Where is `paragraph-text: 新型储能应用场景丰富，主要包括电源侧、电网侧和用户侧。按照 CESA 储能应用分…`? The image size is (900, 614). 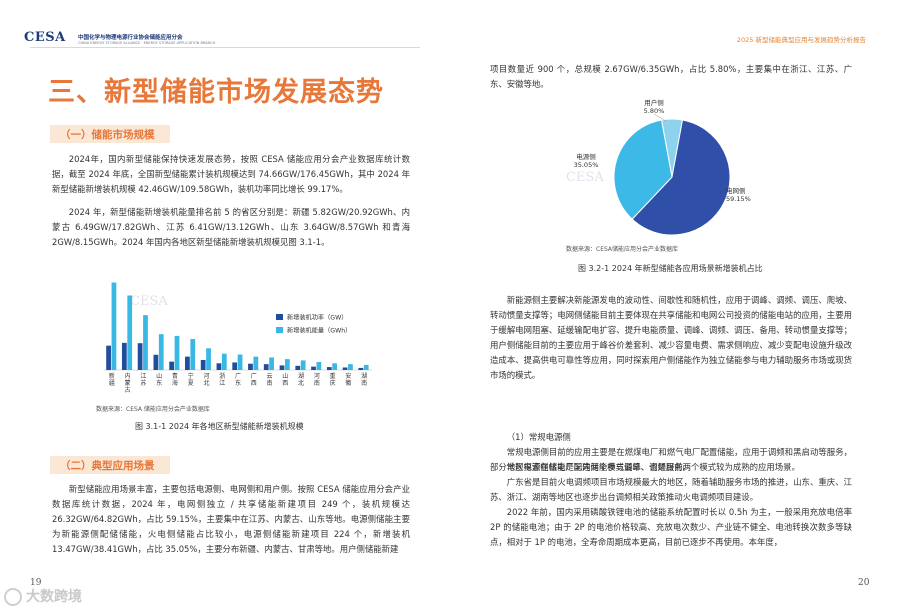
paragraph-text: 新型储能应用场景丰富，主要包括电源侧、电网侧和用户侧。按照 CESA 储能应用分… is located at coordinates (231, 519).